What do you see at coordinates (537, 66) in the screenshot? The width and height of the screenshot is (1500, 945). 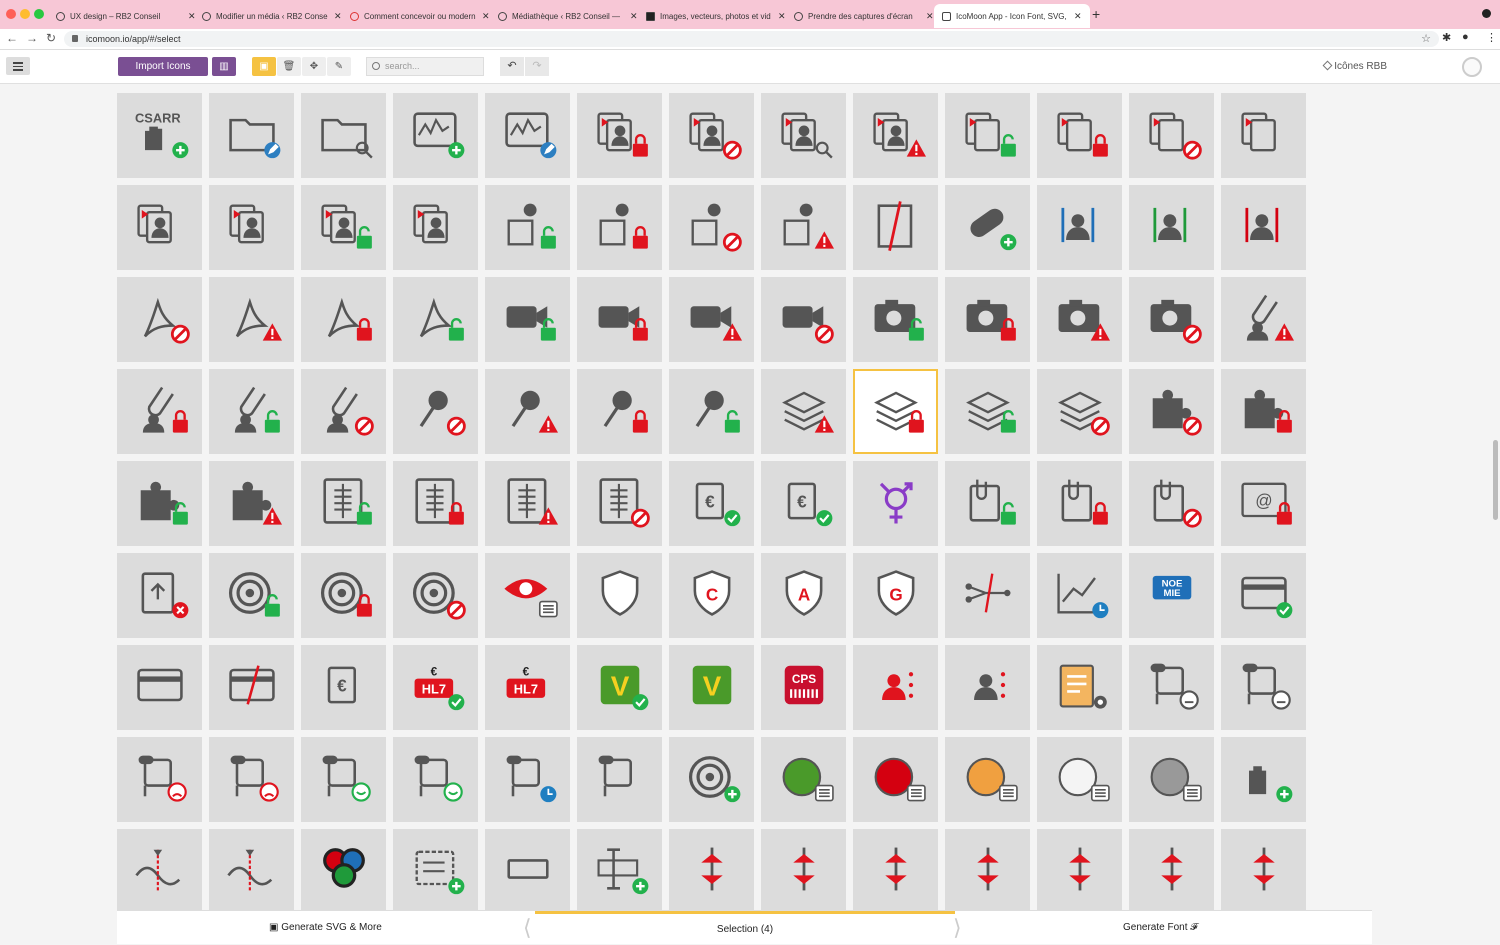 I see `redo-button: ↷` at bounding box center [537, 66].